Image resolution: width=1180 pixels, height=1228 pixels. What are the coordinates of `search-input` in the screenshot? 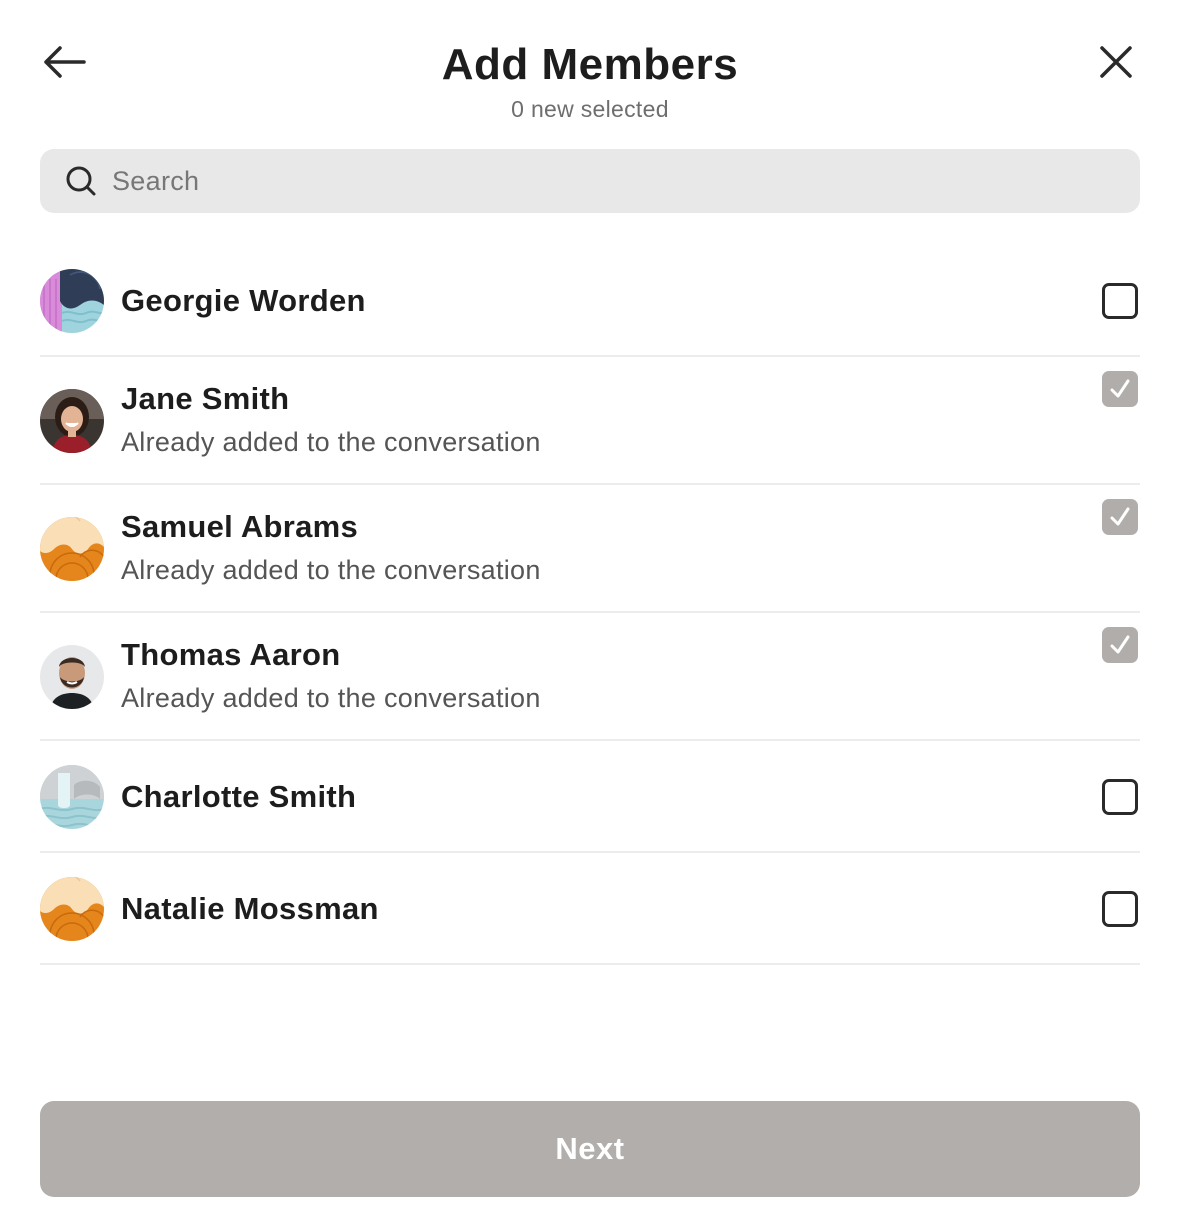 It's located at (562, 181).